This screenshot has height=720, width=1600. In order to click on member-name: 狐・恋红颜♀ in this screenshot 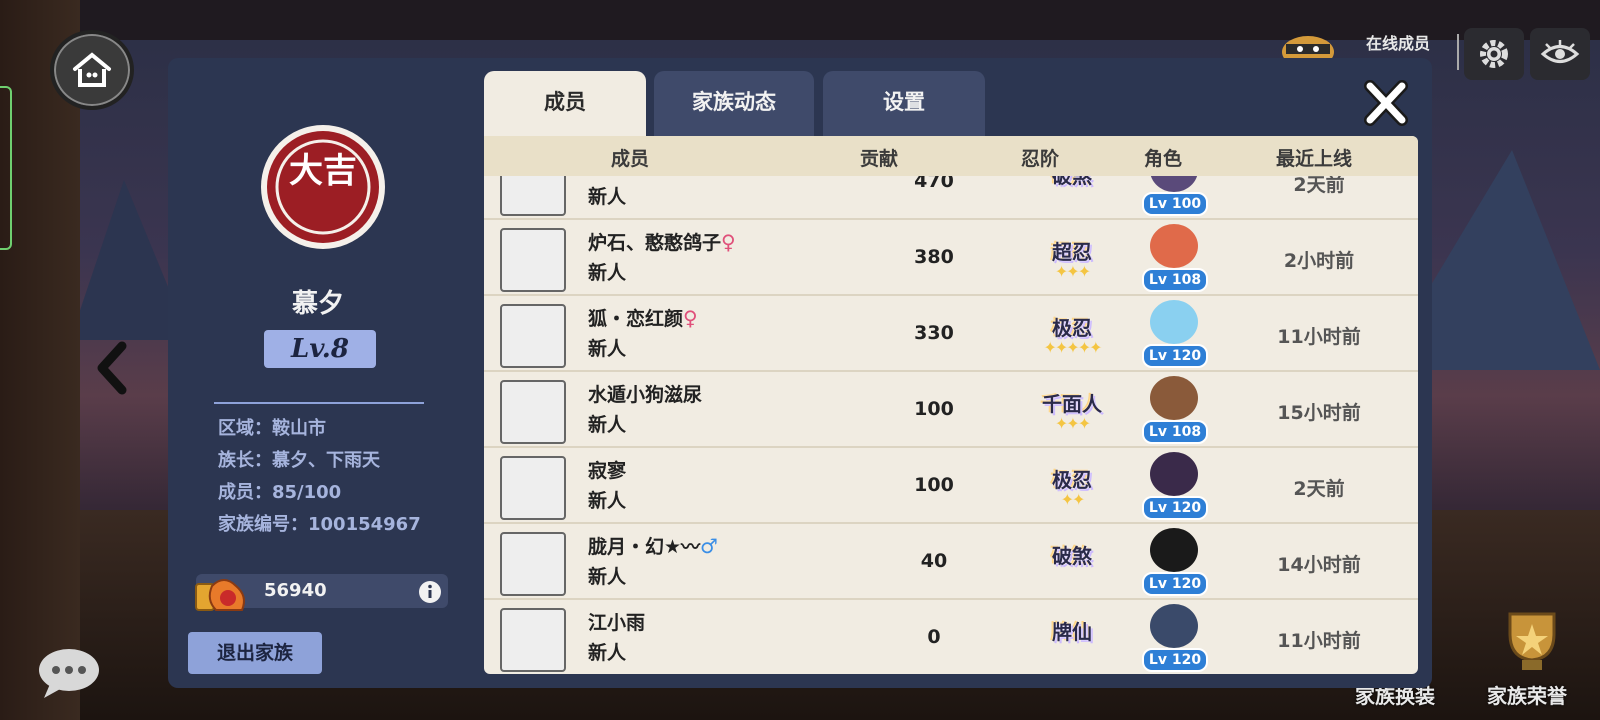, I will do `click(643, 318)`.